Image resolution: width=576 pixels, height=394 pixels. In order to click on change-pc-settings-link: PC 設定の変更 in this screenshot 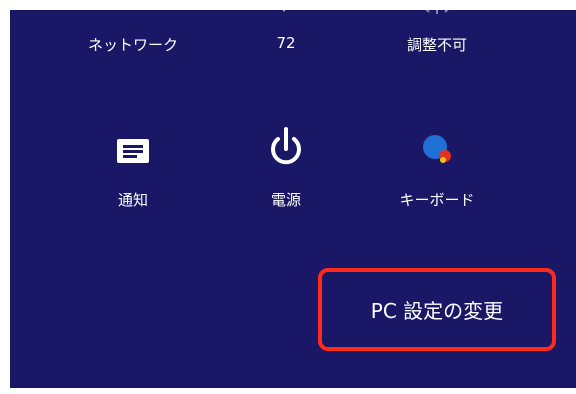, I will do `click(437, 309)`.